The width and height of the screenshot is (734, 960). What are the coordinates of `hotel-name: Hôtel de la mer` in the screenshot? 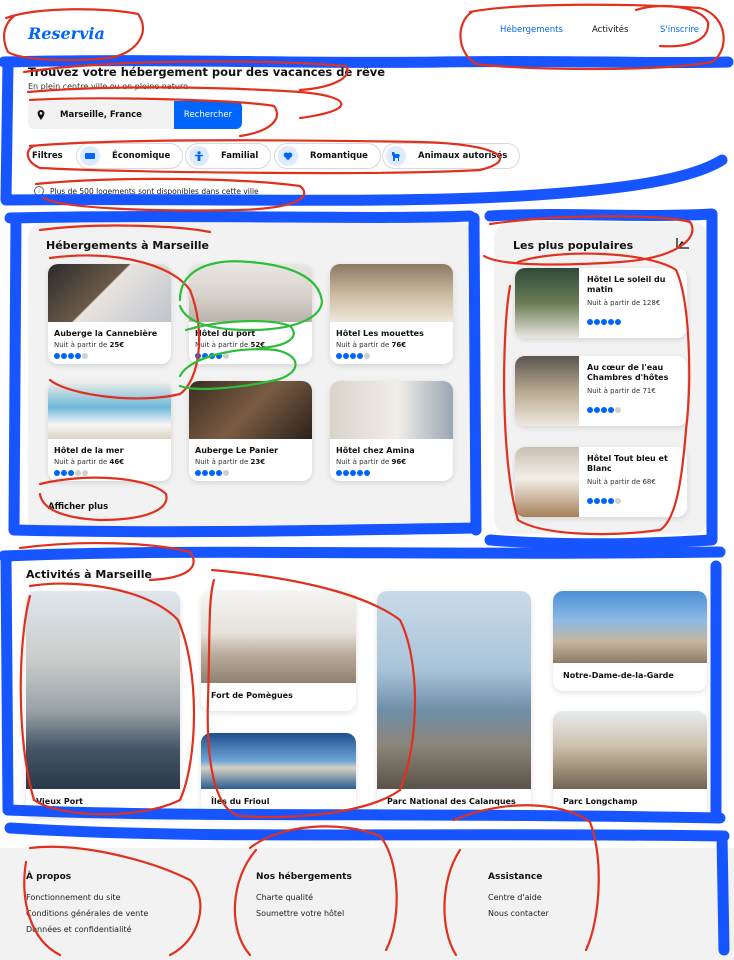 It's located at (89, 450).